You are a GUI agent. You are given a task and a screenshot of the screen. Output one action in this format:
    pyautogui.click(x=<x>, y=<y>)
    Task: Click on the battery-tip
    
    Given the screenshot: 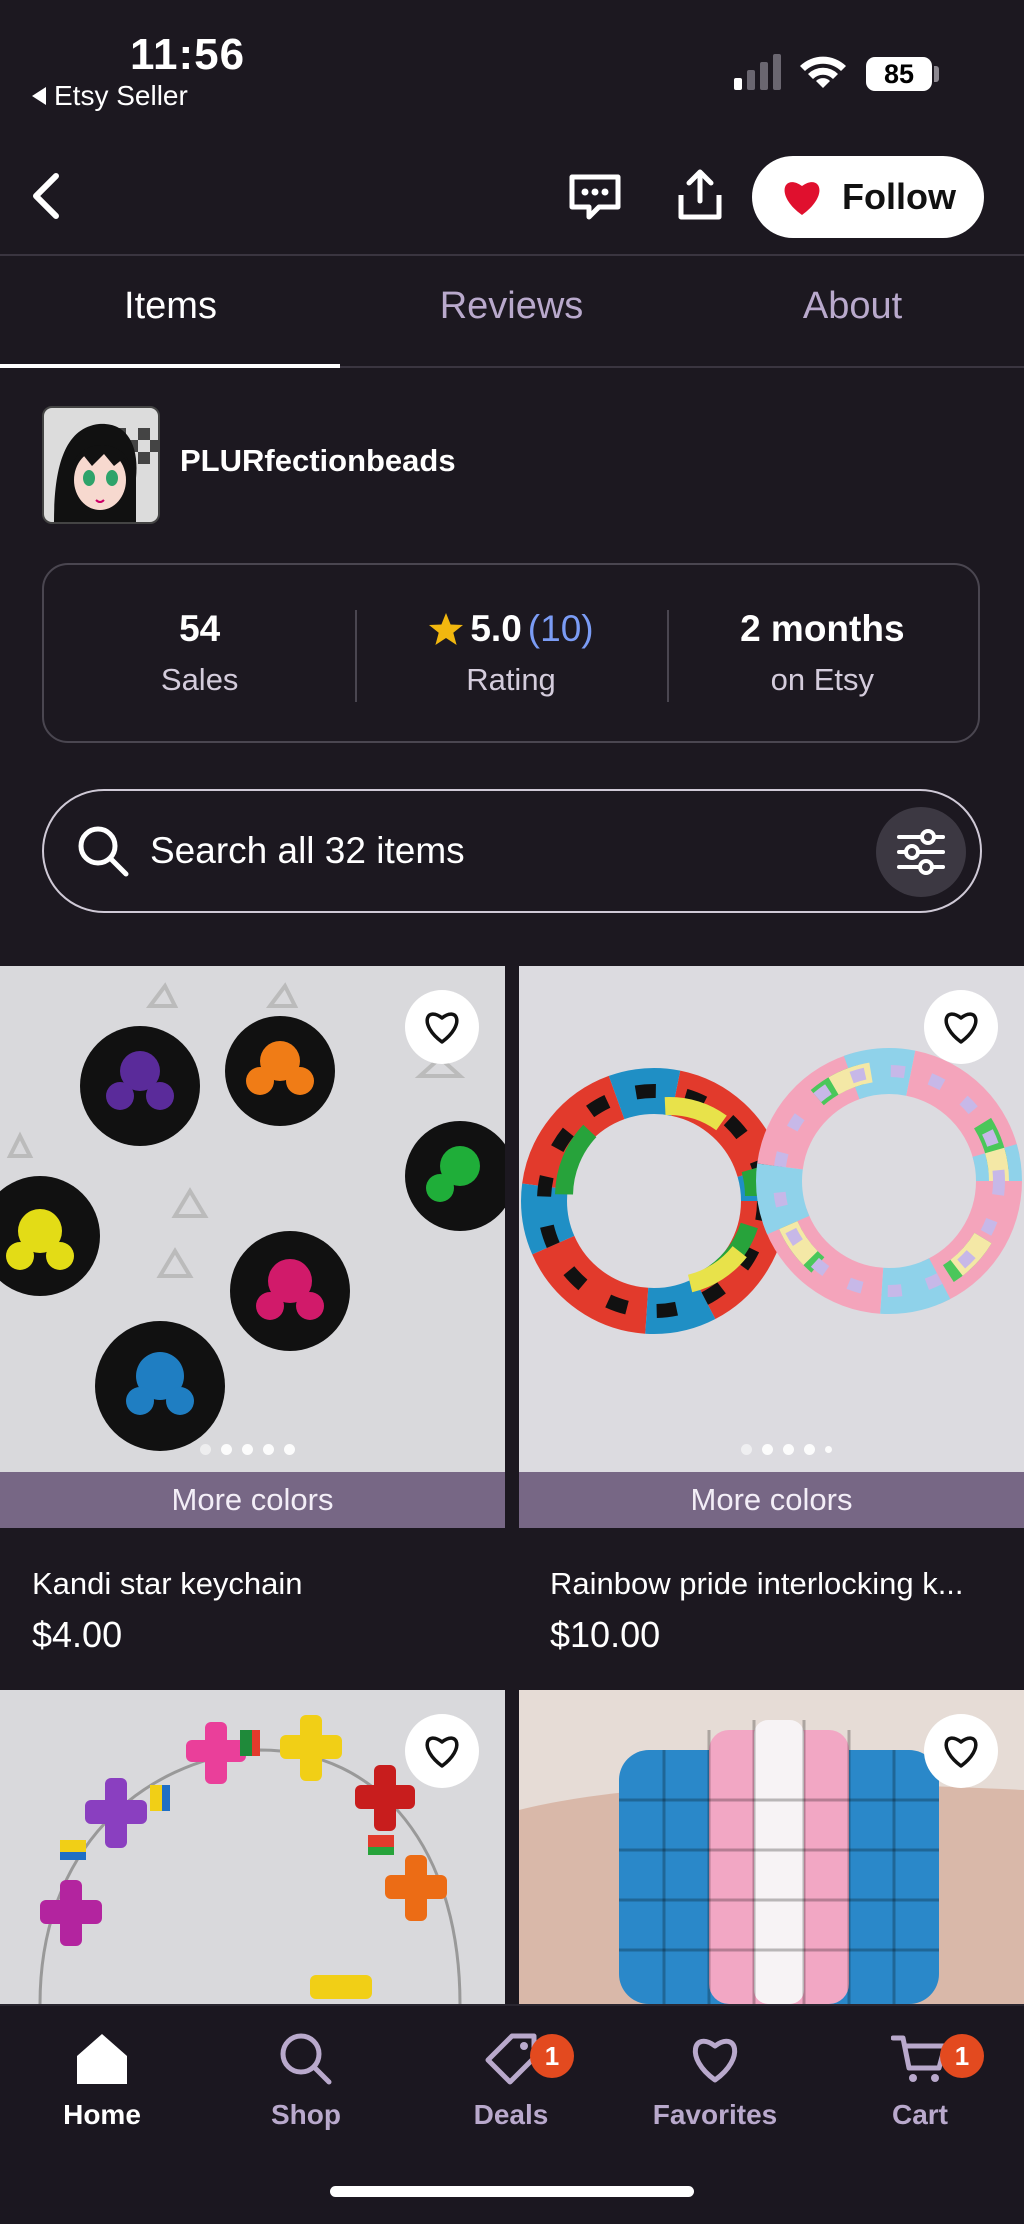 What is the action you would take?
    pyautogui.click(x=936, y=74)
    